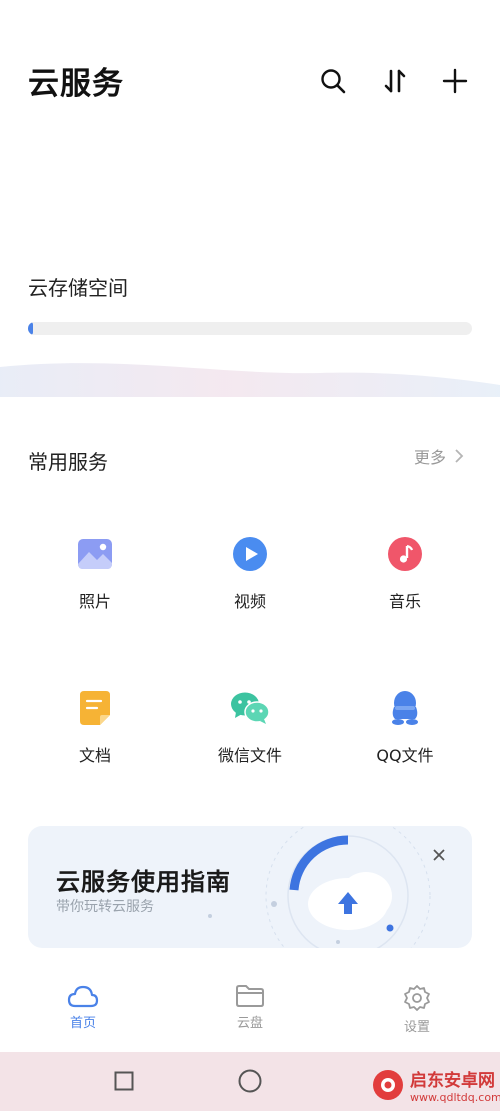  What do you see at coordinates (250, 1007) in the screenshot?
I see `nav-cloud-drive: 云盘` at bounding box center [250, 1007].